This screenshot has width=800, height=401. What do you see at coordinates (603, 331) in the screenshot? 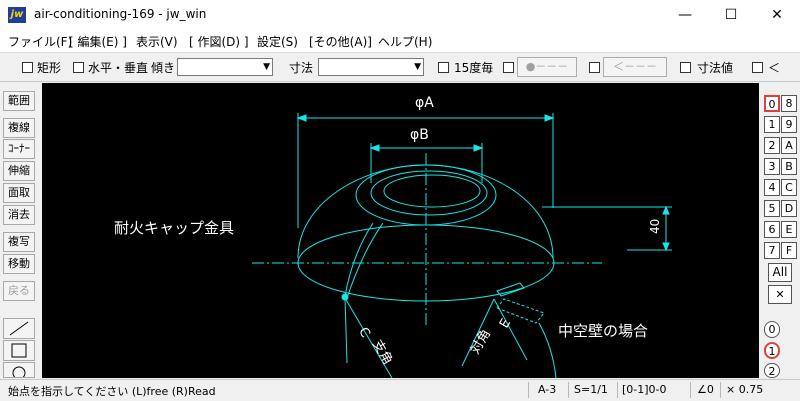
I see `hollow-wall-label: 中空壁の場合` at bounding box center [603, 331].